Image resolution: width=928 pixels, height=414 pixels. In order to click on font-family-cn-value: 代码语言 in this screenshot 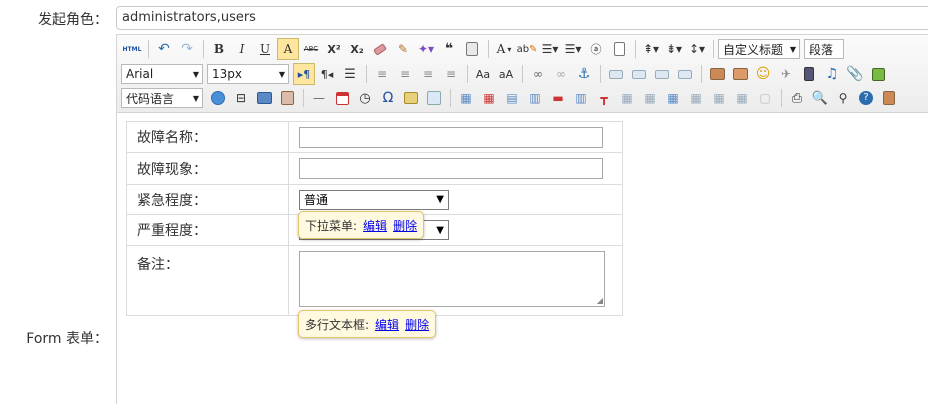, I will do `click(150, 98)`.